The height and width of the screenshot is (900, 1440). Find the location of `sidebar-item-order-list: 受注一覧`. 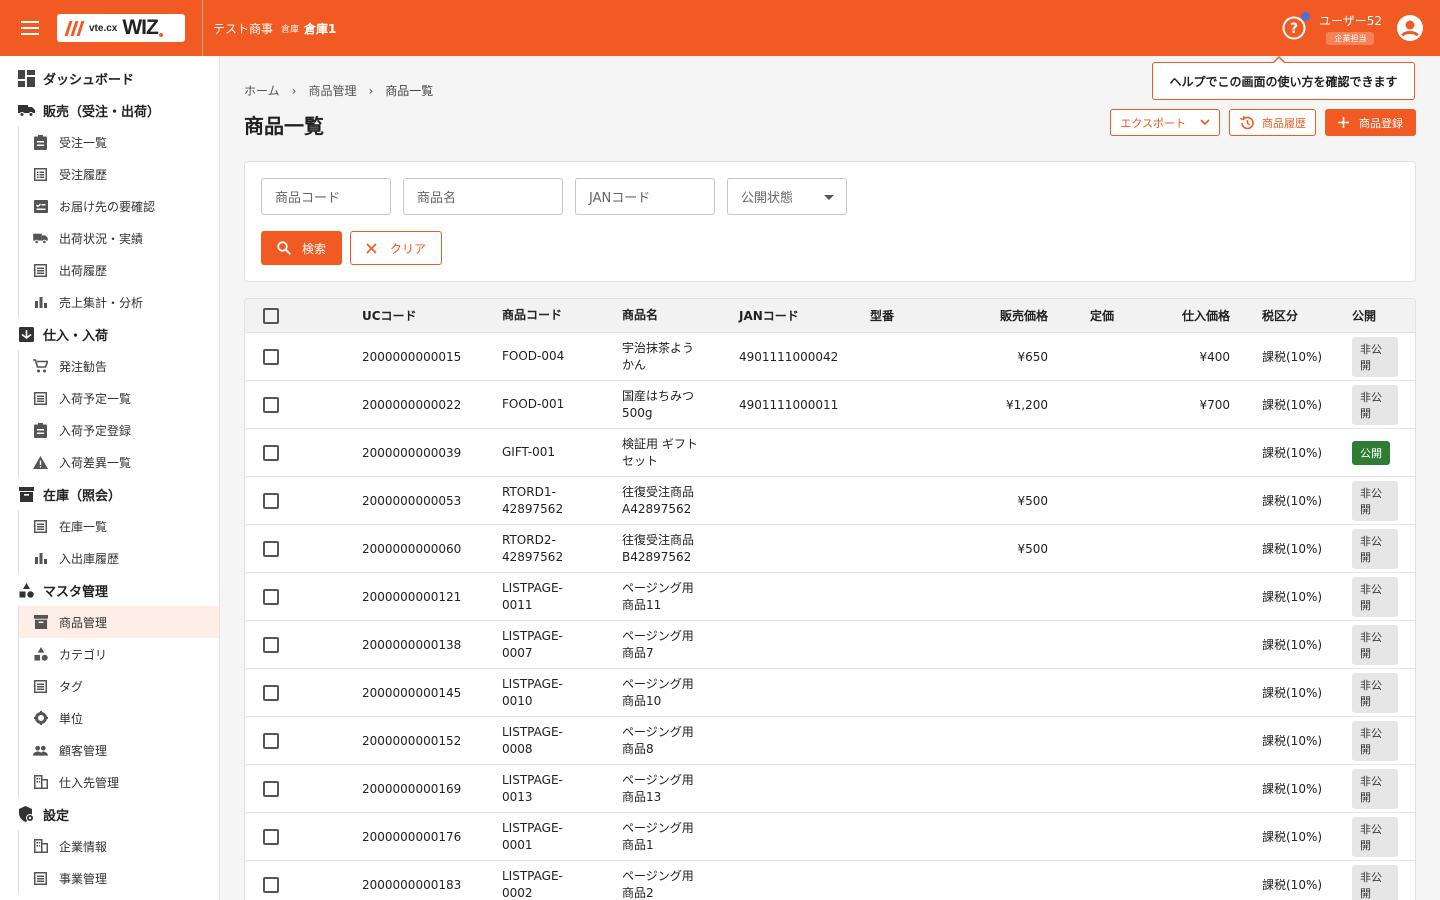

sidebar-item-order-list: 受注一覧 is located at coordinates (118, 142).